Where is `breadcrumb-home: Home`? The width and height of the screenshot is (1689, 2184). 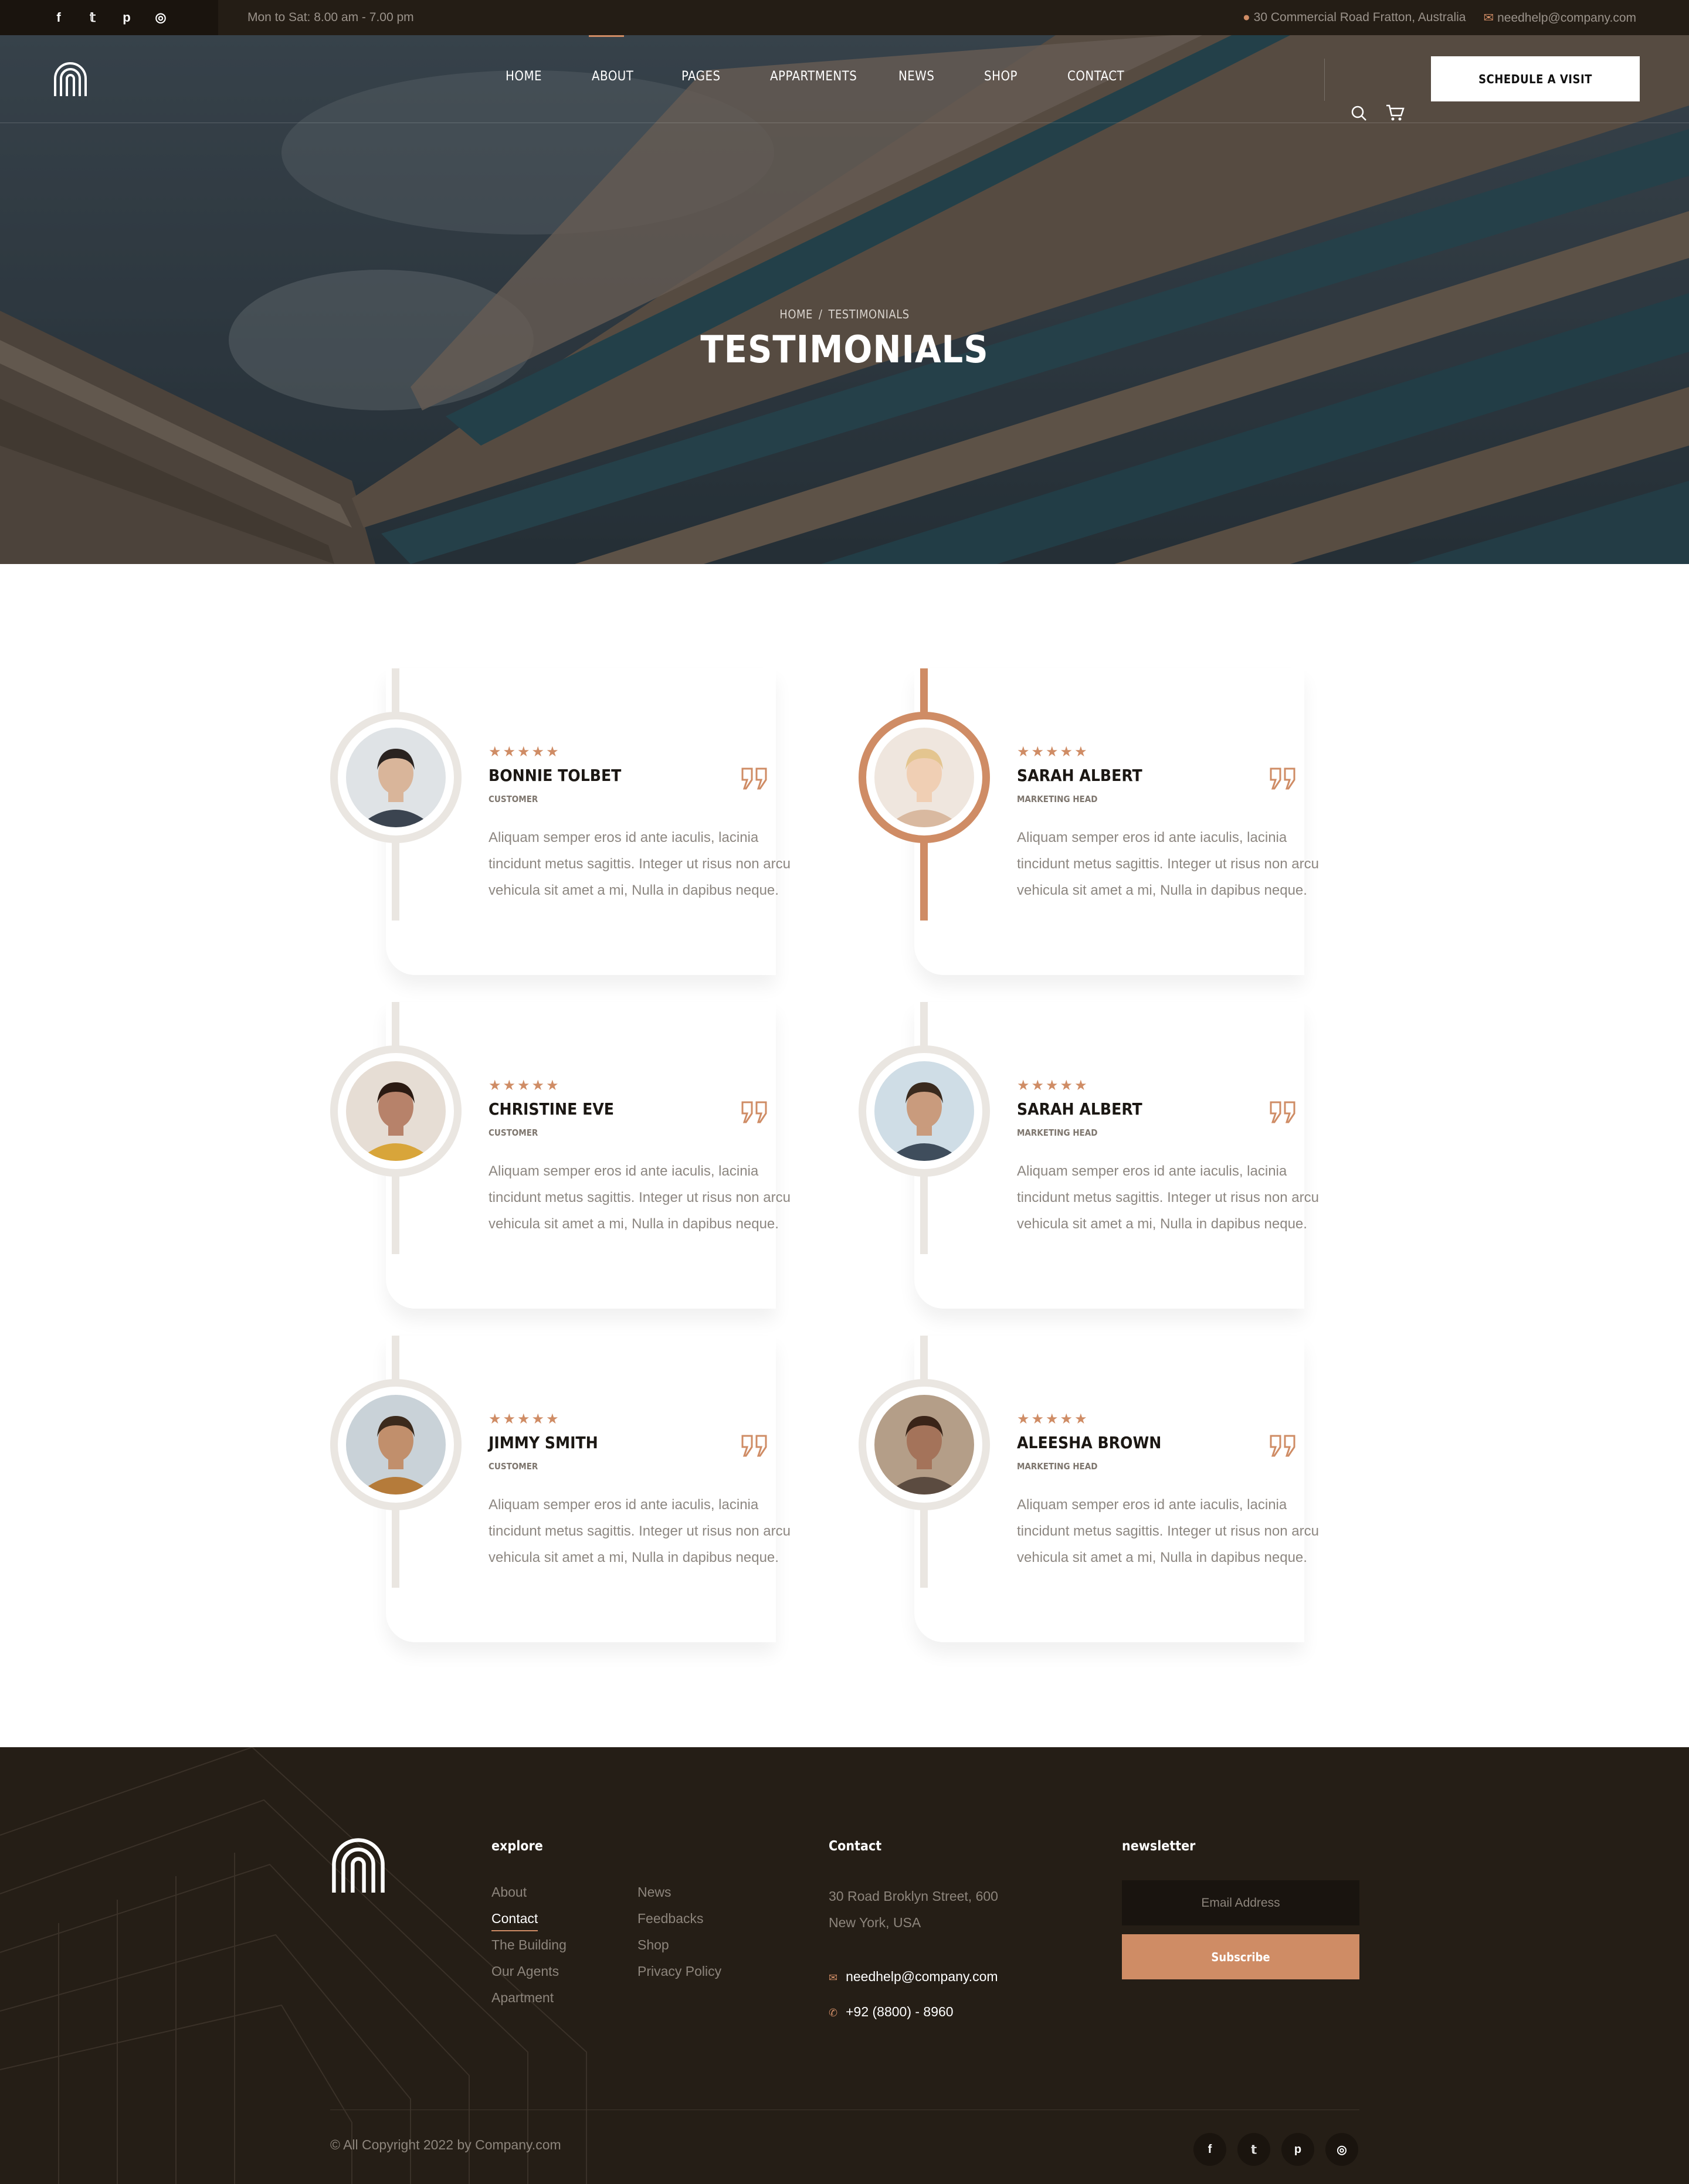 breadcrumb-home: Home is located at coordinates (796, 314).